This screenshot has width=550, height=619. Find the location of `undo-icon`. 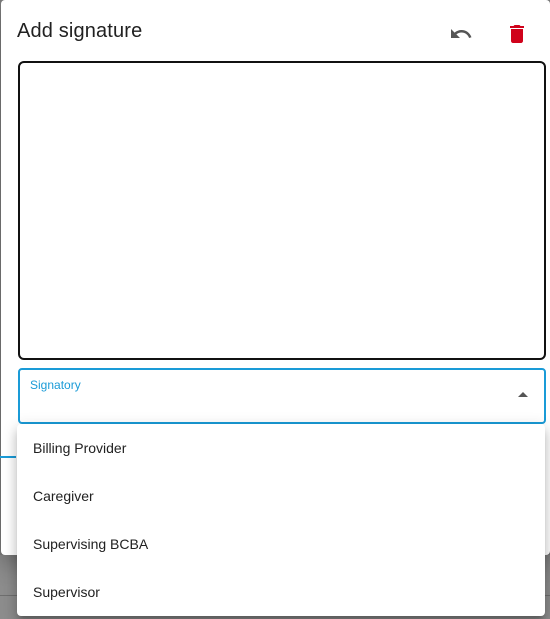

undo-icon is located at coordinates (461, 33).